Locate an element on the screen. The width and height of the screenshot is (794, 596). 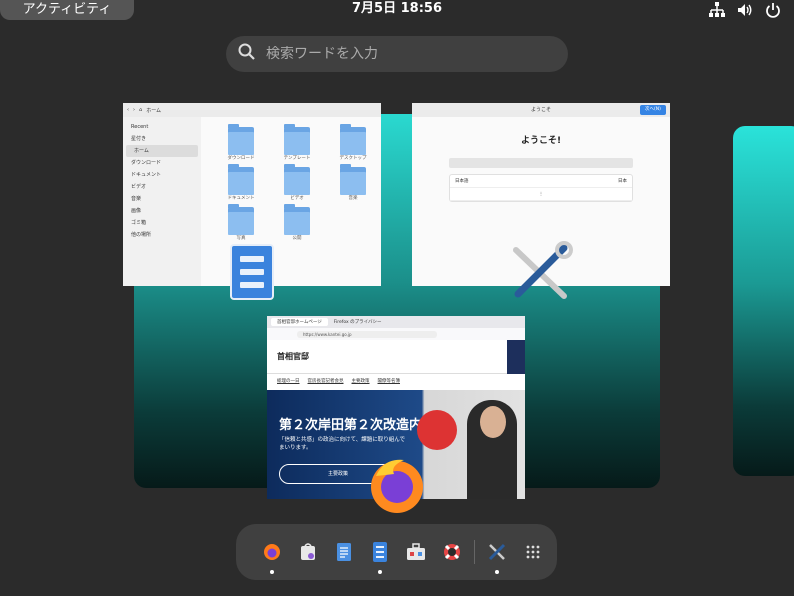
site-header: 首相官邸 is located at coordinates (396, 357).